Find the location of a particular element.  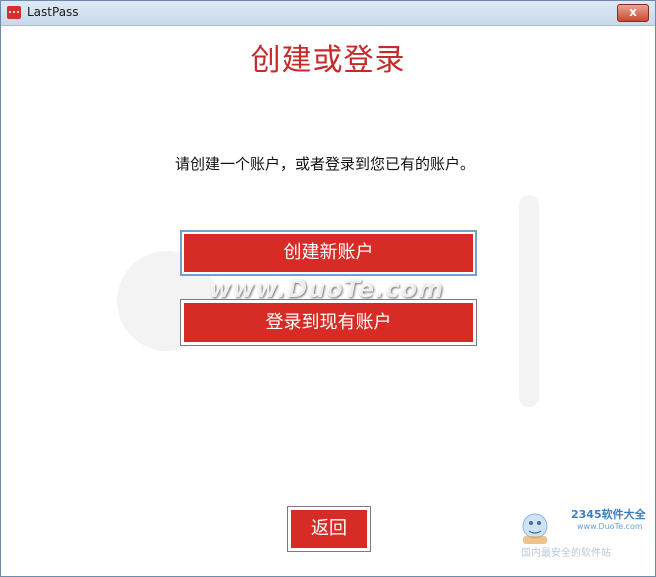

back-button: 返回 is located at coordinates (329, 529).